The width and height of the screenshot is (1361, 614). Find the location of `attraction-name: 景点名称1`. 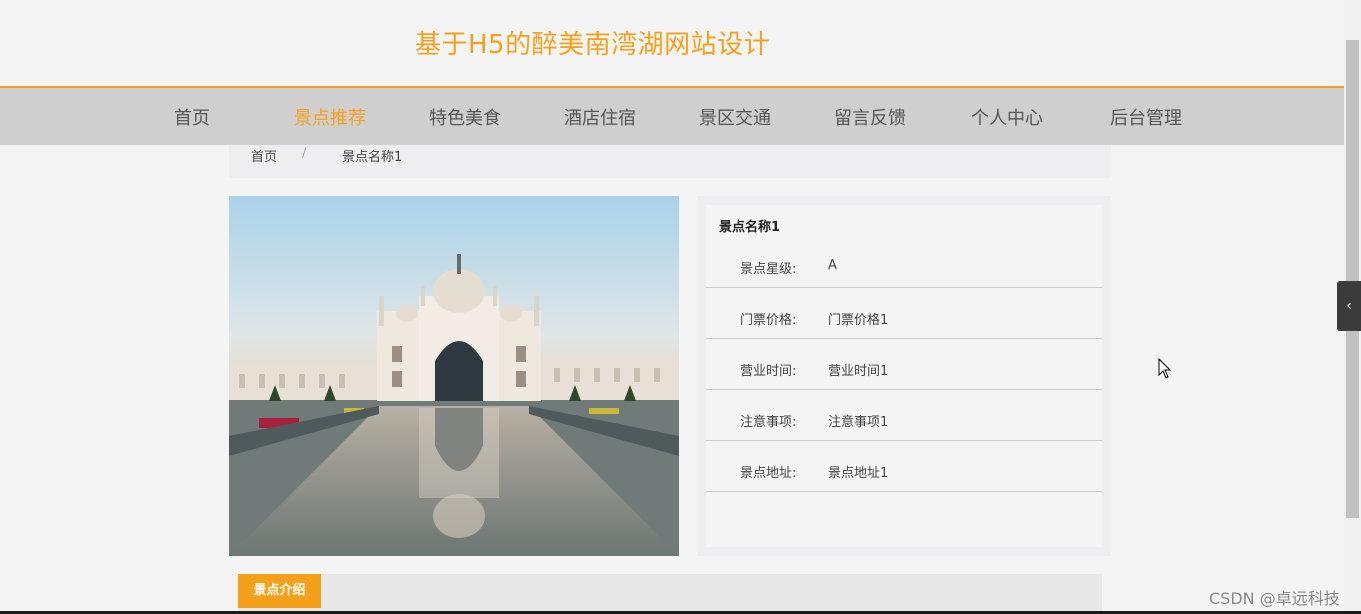

attraction-name: 景点名称1 is located at coordinates (750, 227).